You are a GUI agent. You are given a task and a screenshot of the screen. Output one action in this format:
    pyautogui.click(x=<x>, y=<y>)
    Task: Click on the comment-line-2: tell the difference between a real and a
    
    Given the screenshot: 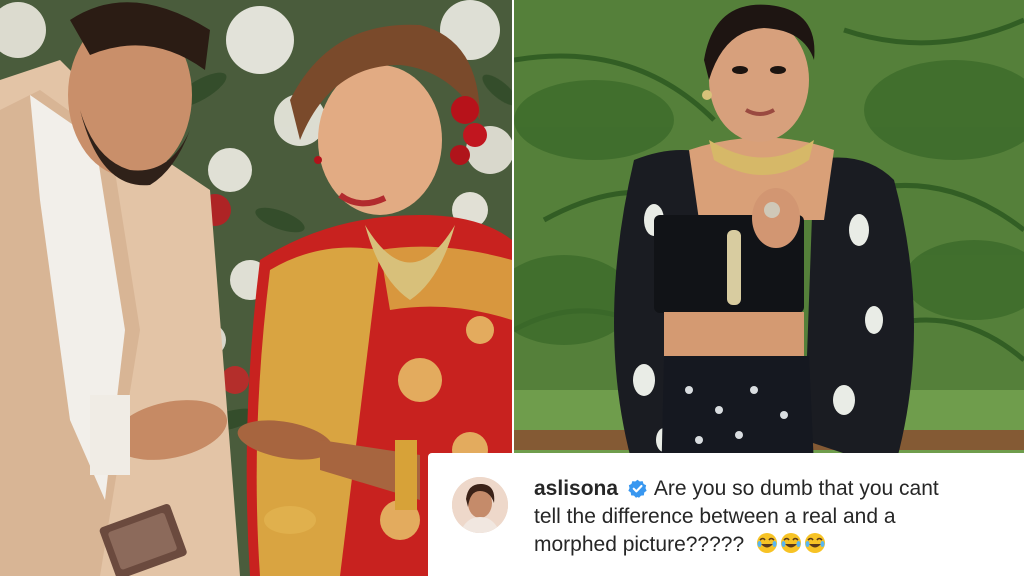 What is the action you would take?
    pyautogui.click(x=715, y=516)
    